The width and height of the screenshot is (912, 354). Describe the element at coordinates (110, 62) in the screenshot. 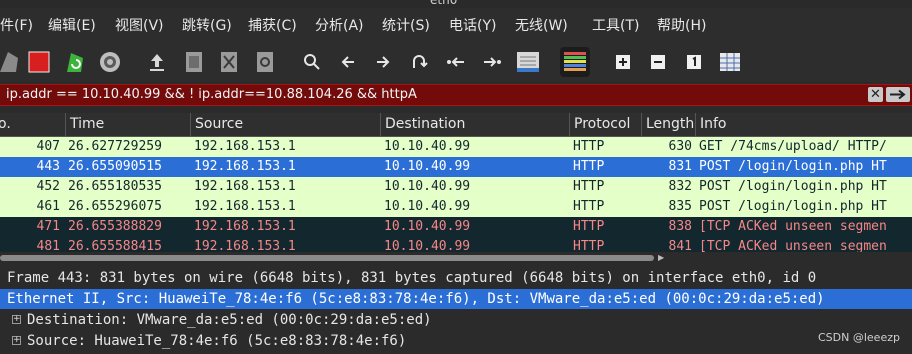

I see `capture-options-icon` at that location.